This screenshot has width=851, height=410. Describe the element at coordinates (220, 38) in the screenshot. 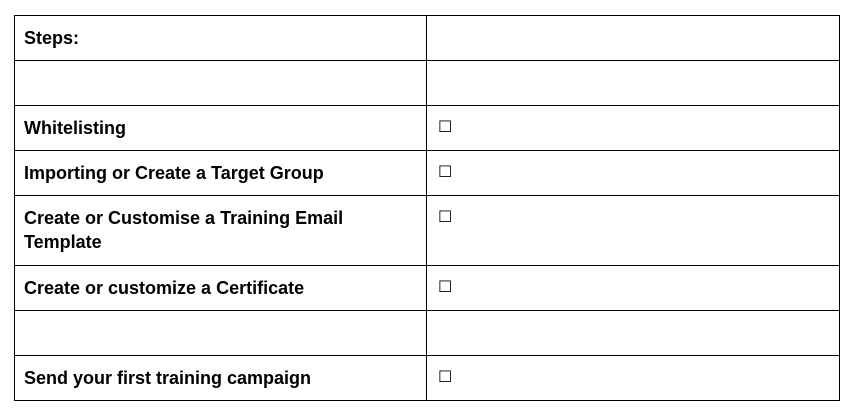

I see `steps-heading: Steps:` at that location.